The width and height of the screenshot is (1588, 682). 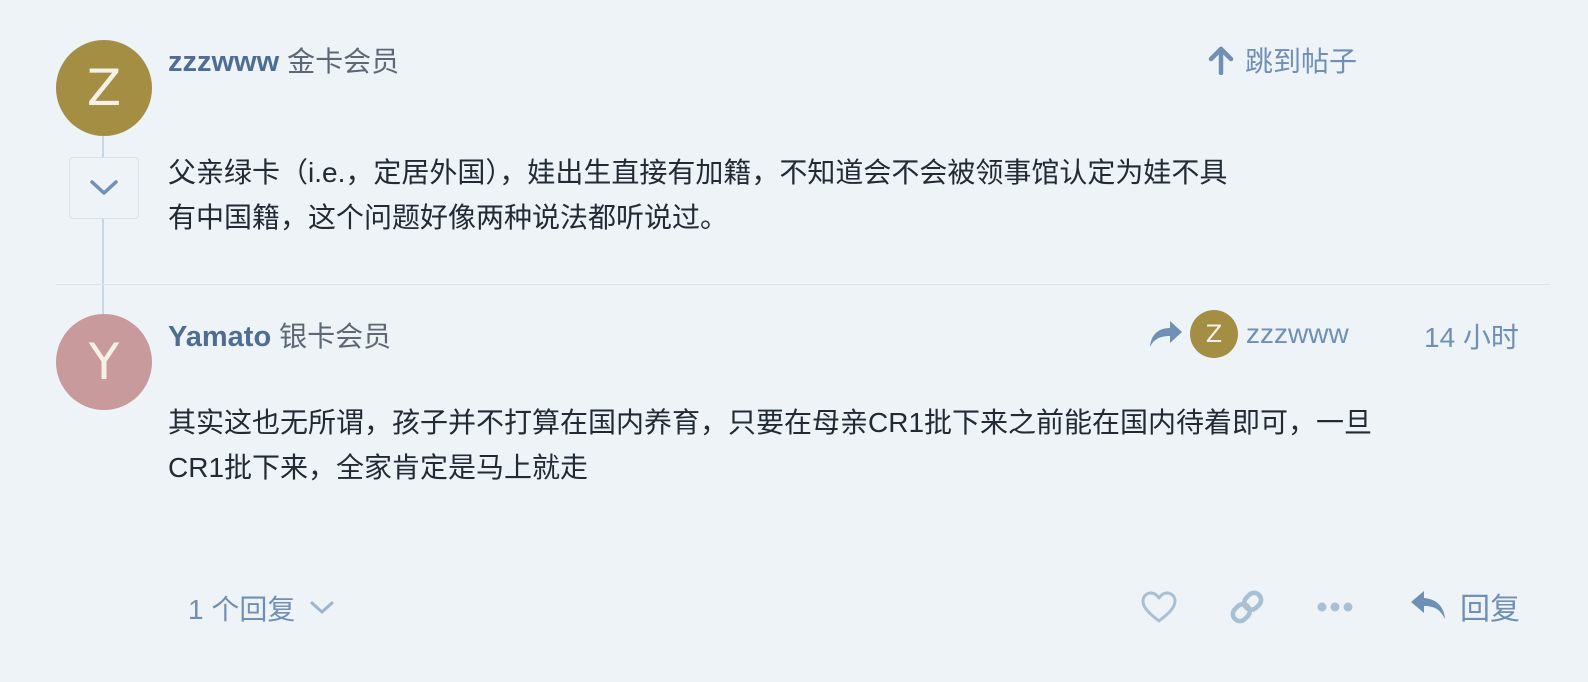 I want to click on jump-to-post-label: 跳到帖子, so click(x=1301, y=61).